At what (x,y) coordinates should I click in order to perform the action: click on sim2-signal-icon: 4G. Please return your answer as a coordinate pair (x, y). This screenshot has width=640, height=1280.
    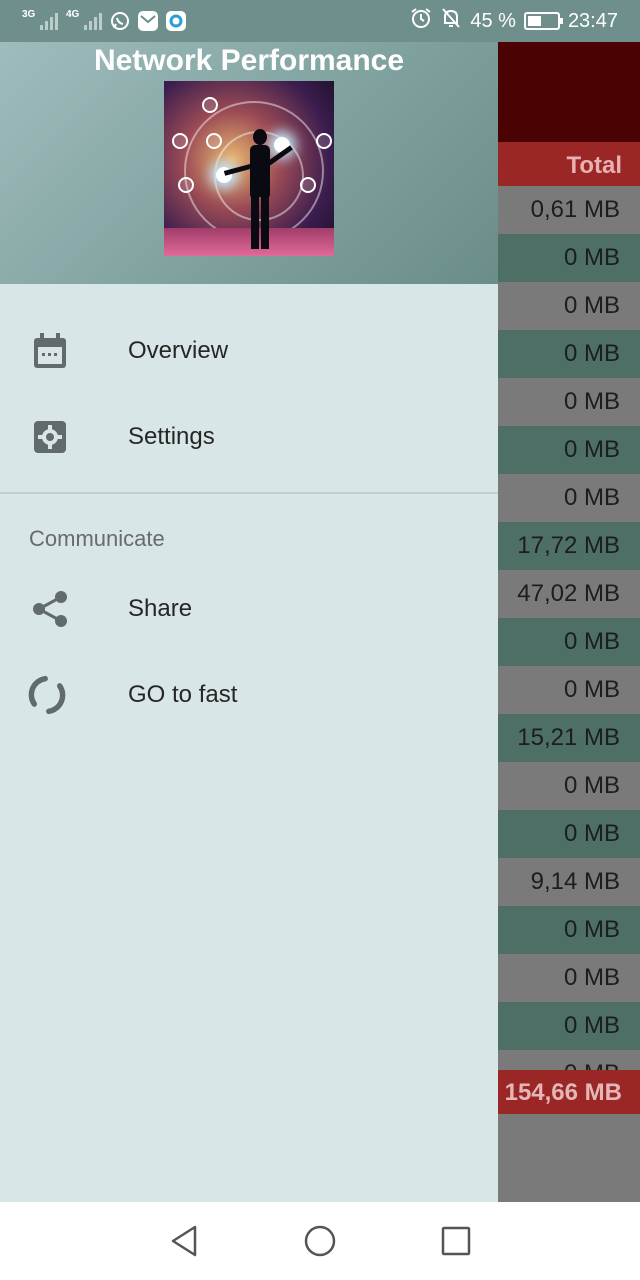
    Looking at the image, I should click on (84, 19).